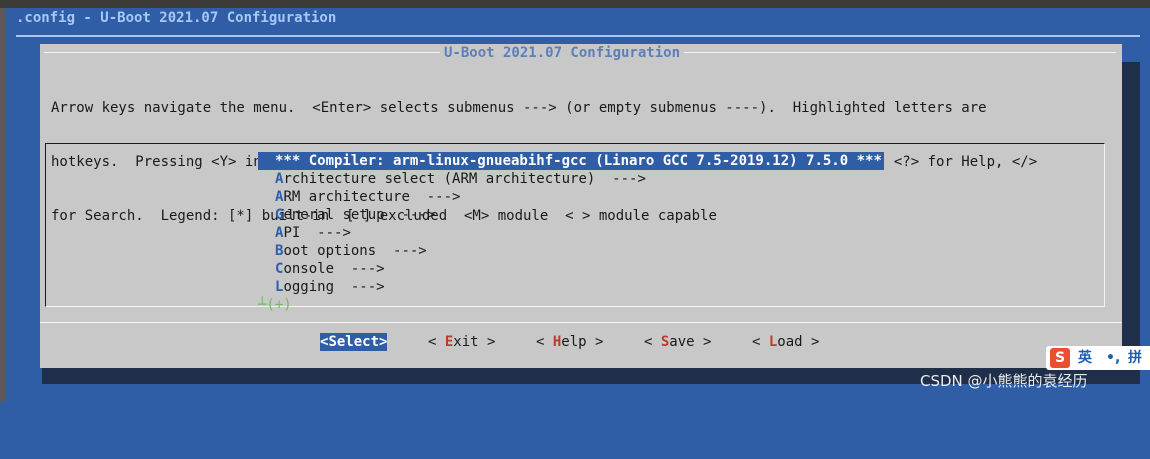 This screenshot has width=1150, height=459. Describe the element at coordinates (1131, 223) in the screenshot. I see `dialog-shadow-right` at that location.